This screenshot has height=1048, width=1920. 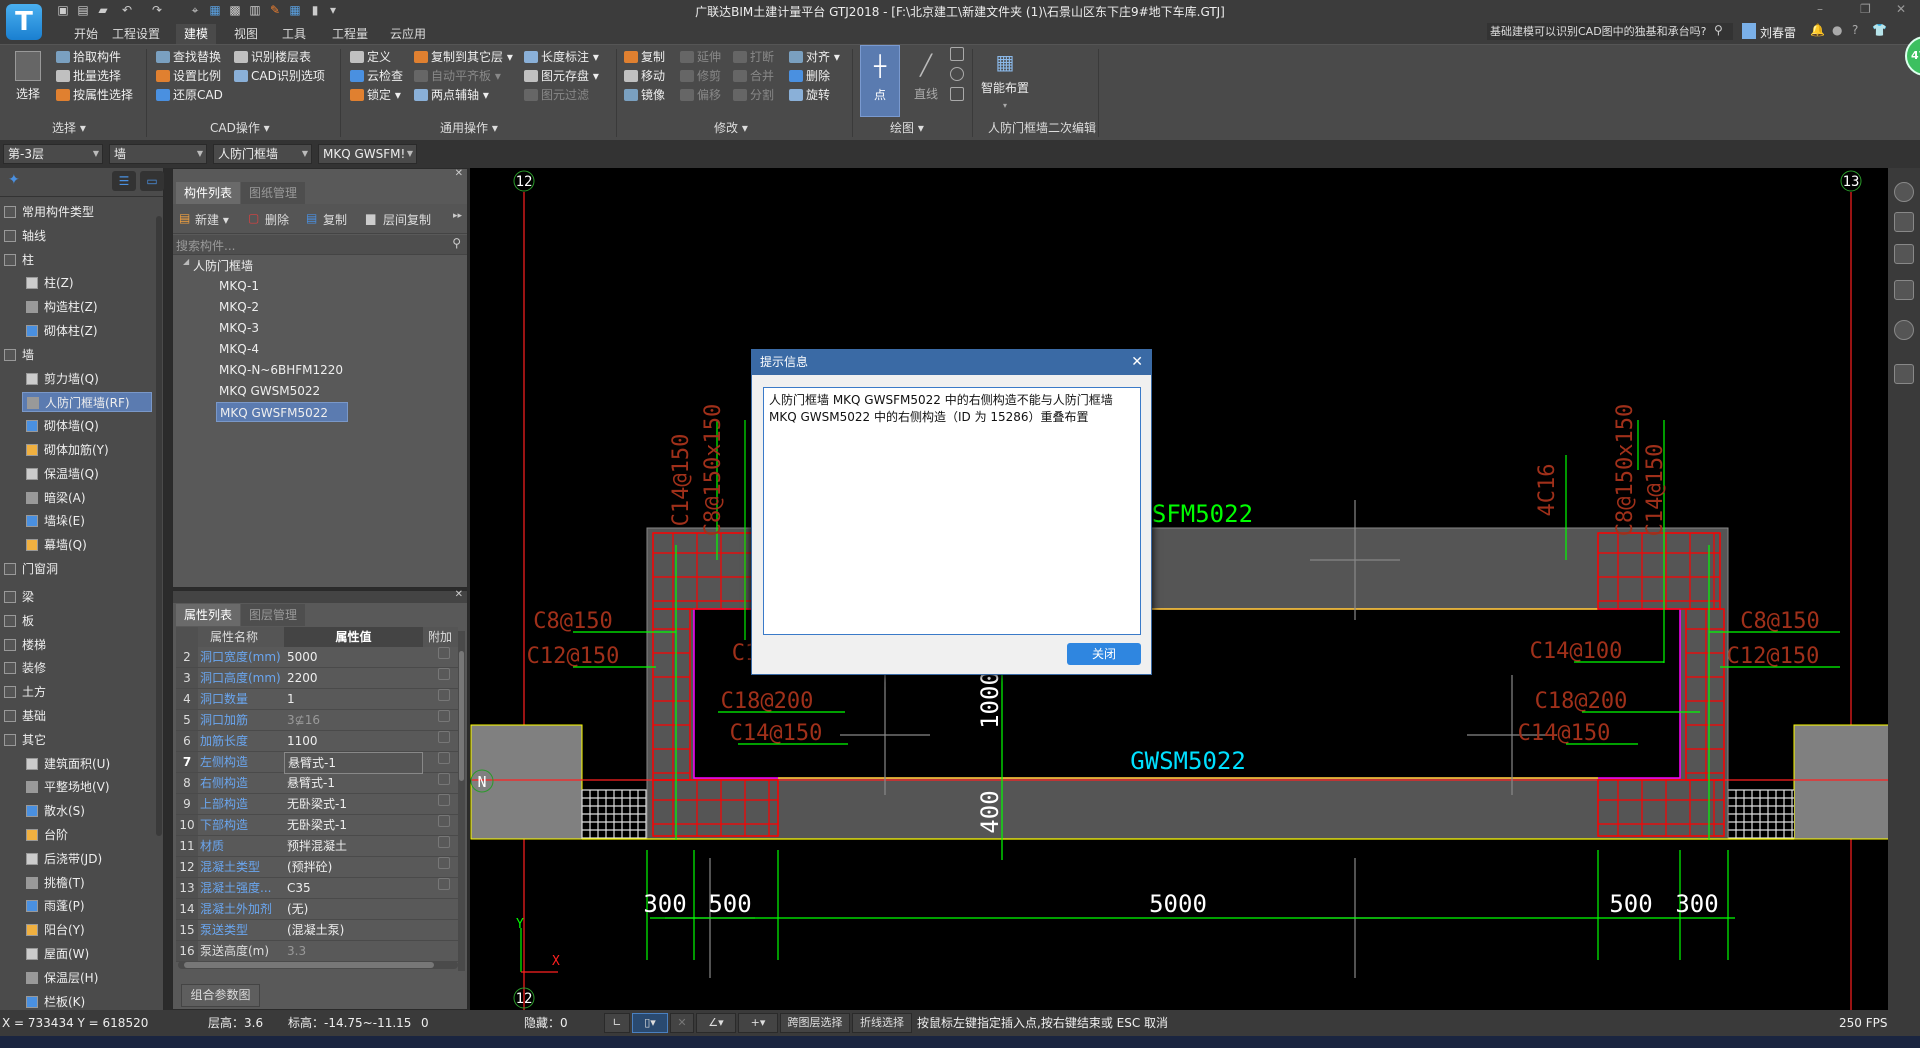 I want to click on panel-view-icon: ▭, so click(x=152, y=181).